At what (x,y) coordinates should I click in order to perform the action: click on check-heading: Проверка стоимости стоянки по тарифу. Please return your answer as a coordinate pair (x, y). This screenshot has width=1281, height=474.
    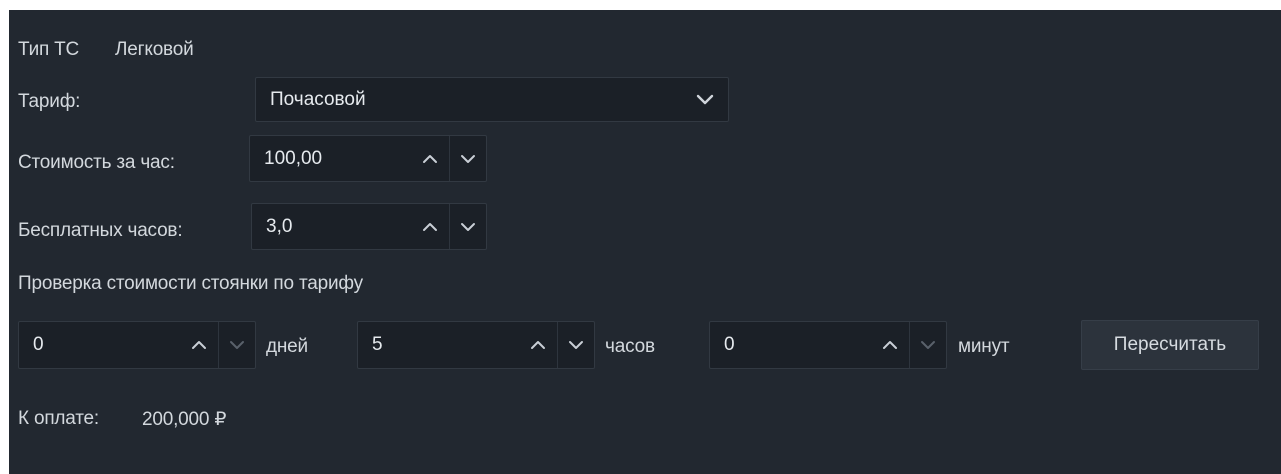
    Looking at the image, I should click on (190, 283).